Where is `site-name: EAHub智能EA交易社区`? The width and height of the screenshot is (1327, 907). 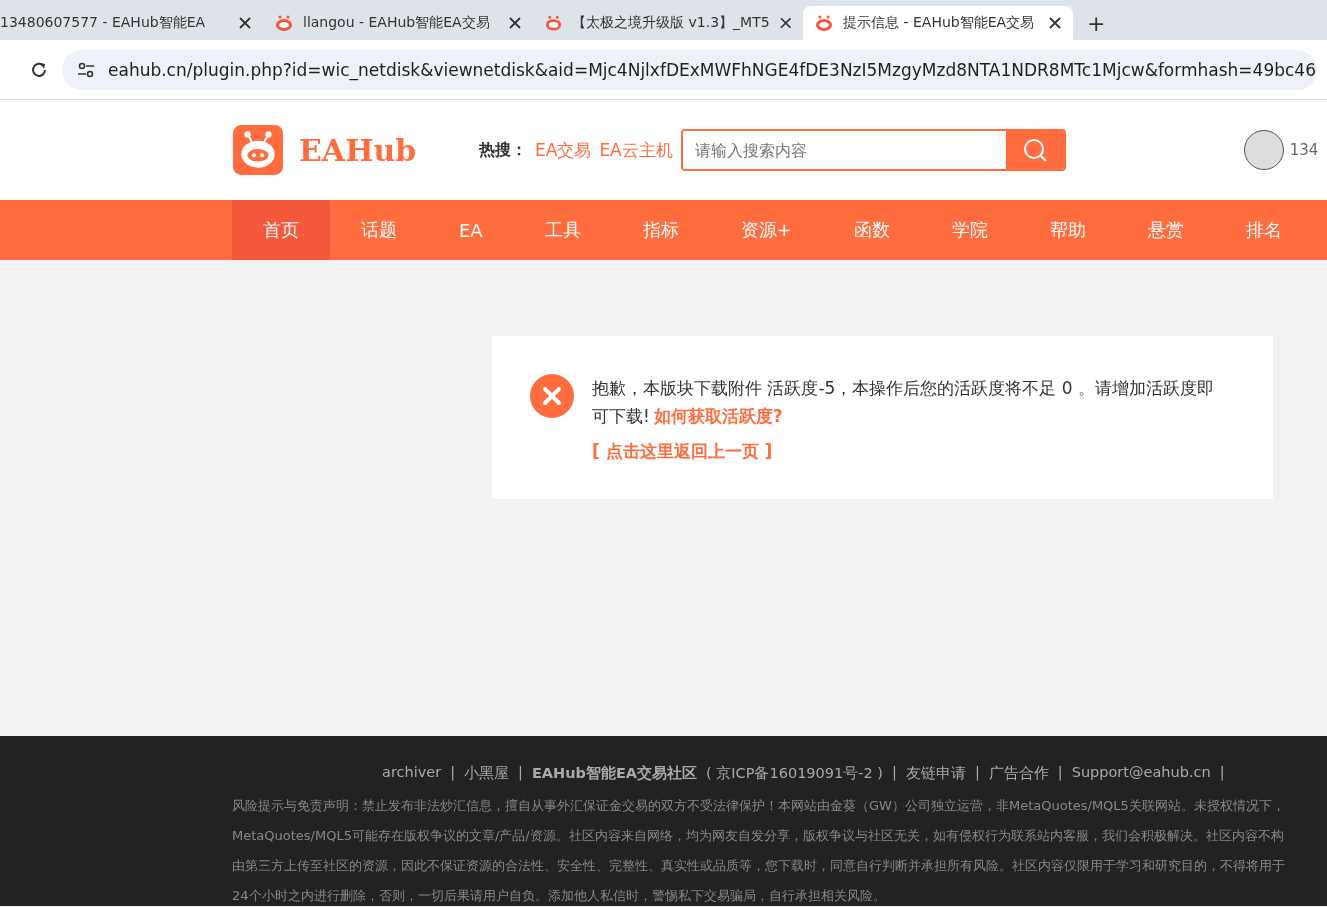
site-name: EAHub智能EA交易社区 is located at coordinates (614, 773).